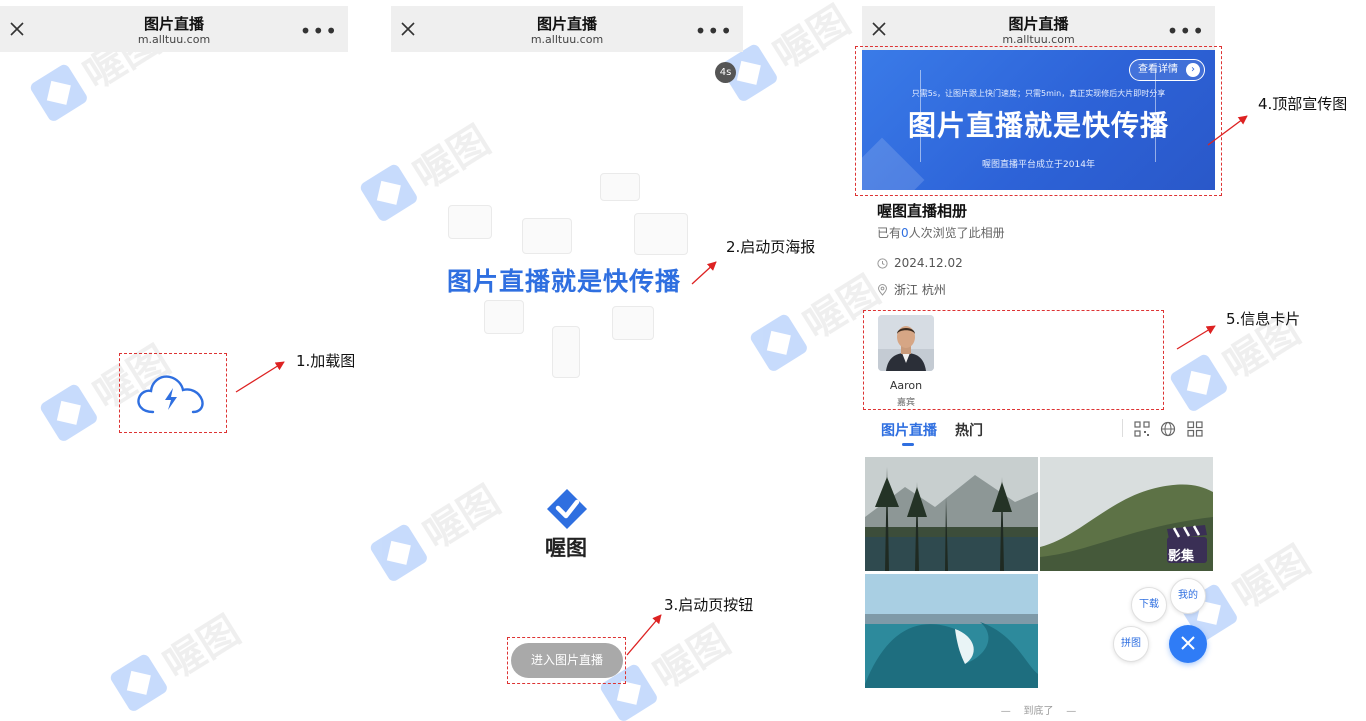  What do you see at coordinates (1303, 104) in the screenshot?
I see `annotation-label-4: 4.顶部宣传图` at bounding box center [1303, 104].